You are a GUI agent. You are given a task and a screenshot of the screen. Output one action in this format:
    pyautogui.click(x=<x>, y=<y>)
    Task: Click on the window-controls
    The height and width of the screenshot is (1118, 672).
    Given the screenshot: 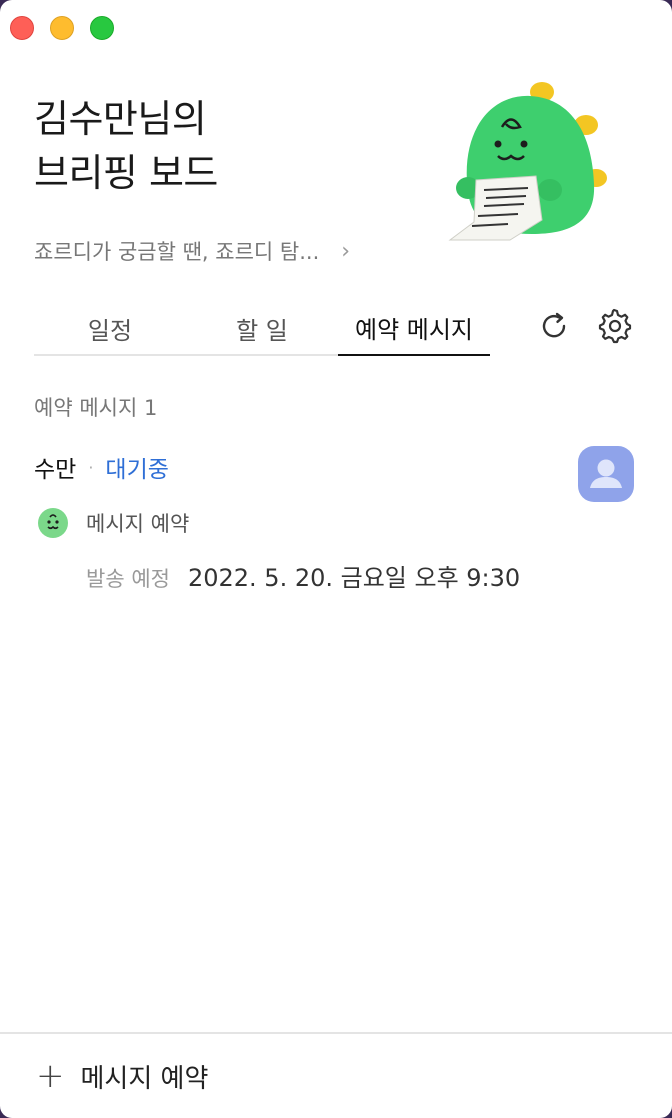 What is the action you would take?
    pyautogui.click(x=62, y=28)
    